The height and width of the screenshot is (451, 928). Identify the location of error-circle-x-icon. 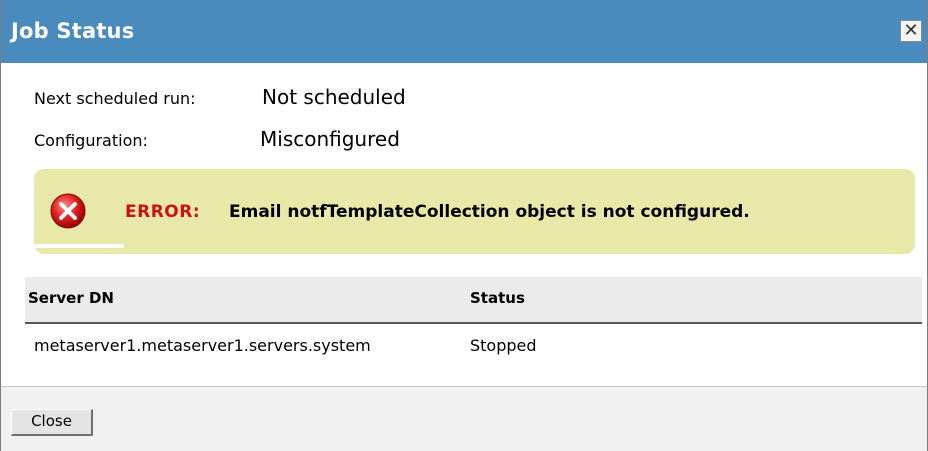
(68, 211).